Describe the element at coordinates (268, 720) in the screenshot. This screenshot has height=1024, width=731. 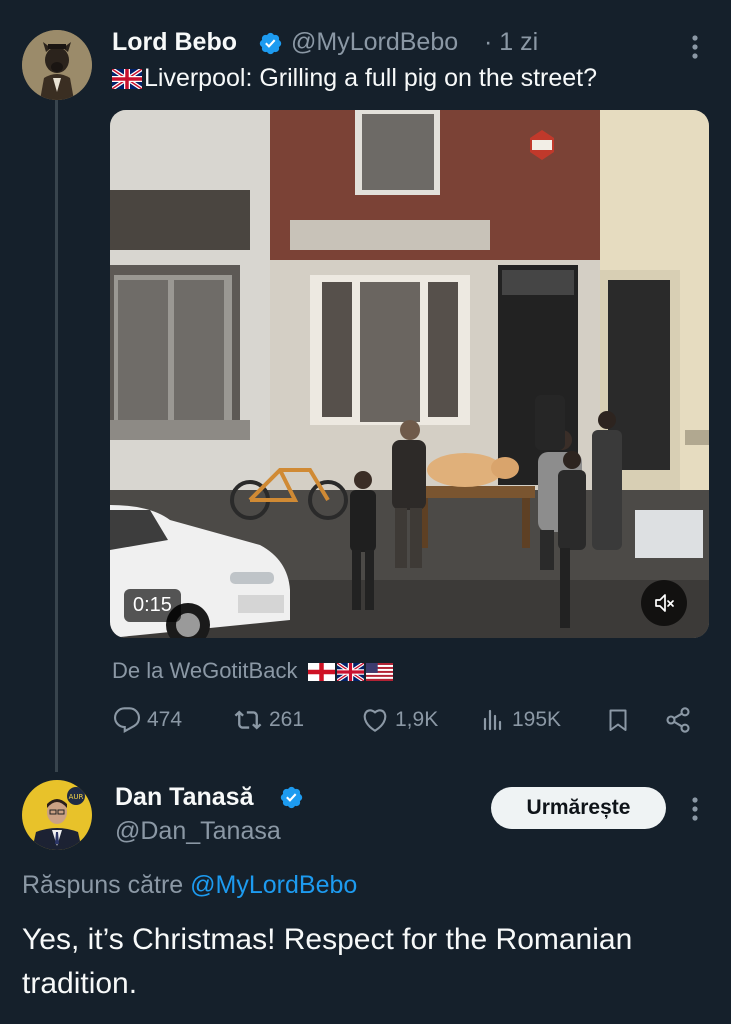
I see `repost-action: 261` at that location.